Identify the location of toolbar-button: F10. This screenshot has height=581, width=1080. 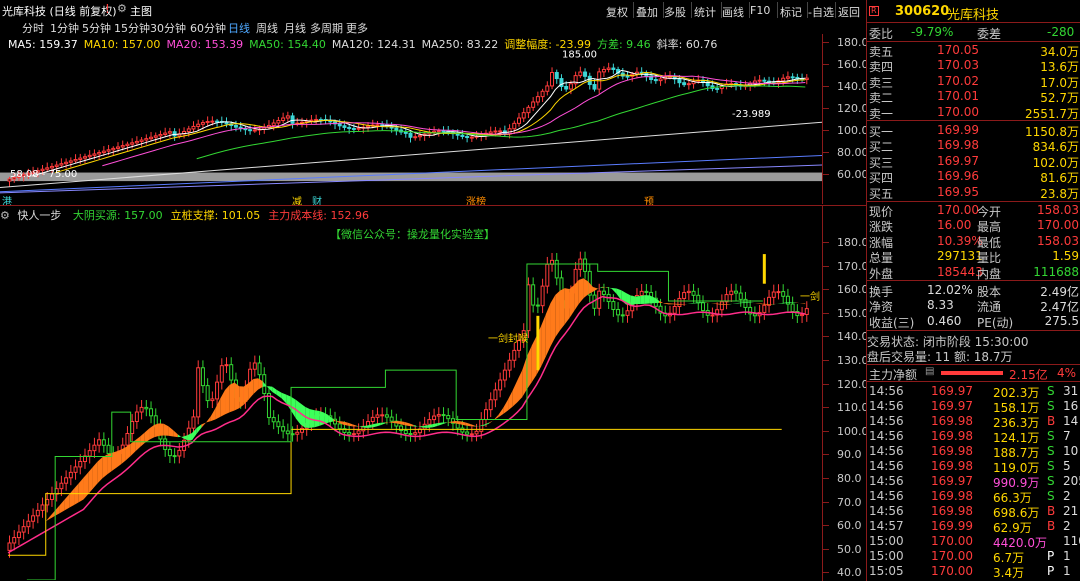
(760, 11).